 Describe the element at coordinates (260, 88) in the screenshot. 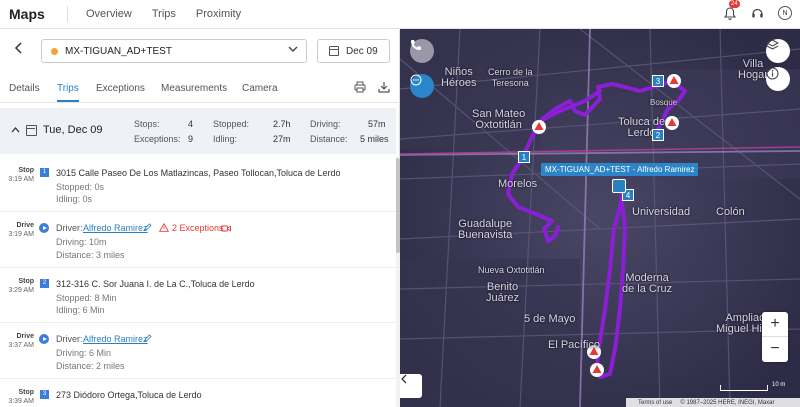

I see `tab-camera: Camera` at that location.